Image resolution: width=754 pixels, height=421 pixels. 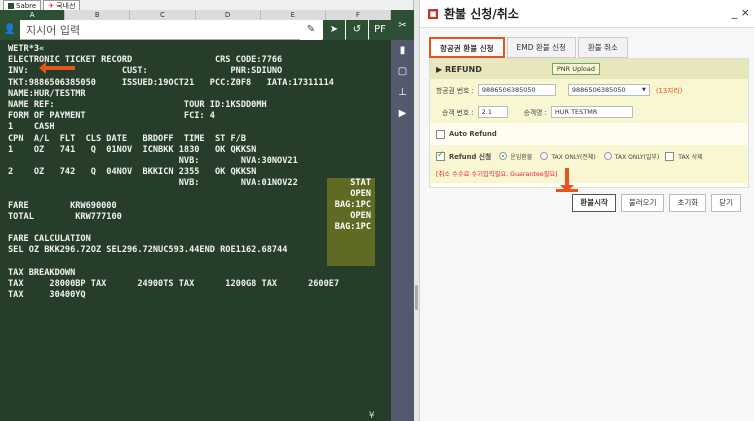 I want to click on command-bar: 👤 지시어 입력 ✎ ➤ ↺ PF, so click(x=195, y=29).